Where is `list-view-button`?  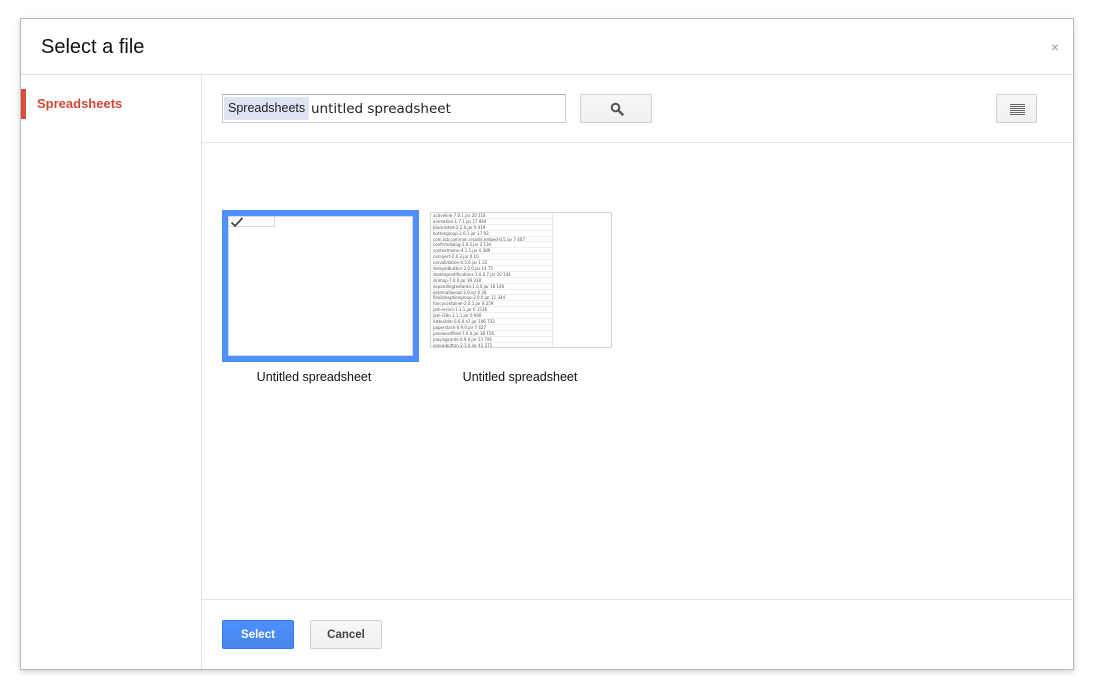 list-view-button is located at coordinates (1016, 108).